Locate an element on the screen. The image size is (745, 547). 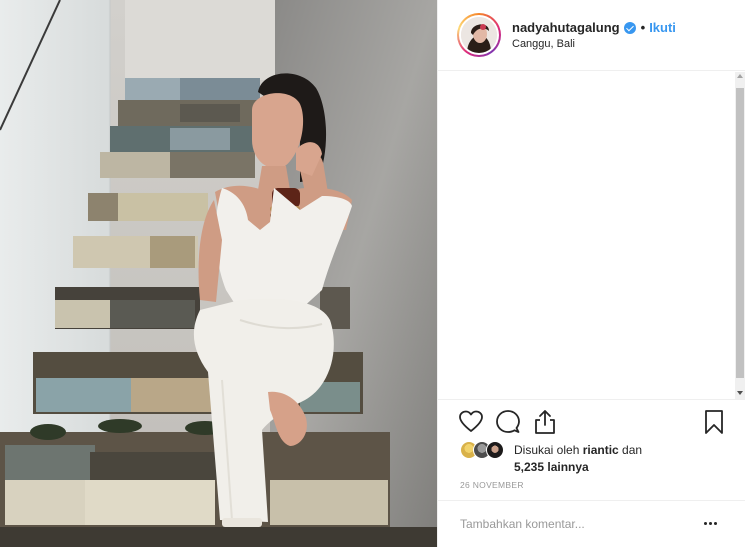
save-button is located at coordinates (714, 422).